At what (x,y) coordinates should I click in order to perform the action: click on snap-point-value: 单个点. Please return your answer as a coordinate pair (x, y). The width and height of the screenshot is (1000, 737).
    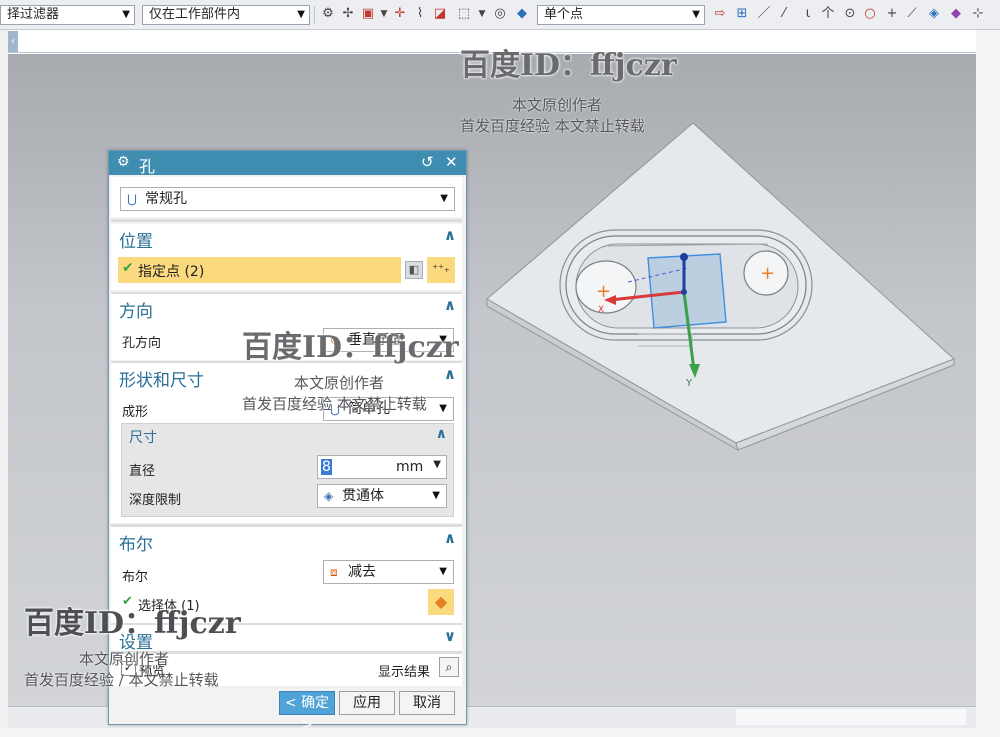
    Looking at the image, I should click on (564, 14).